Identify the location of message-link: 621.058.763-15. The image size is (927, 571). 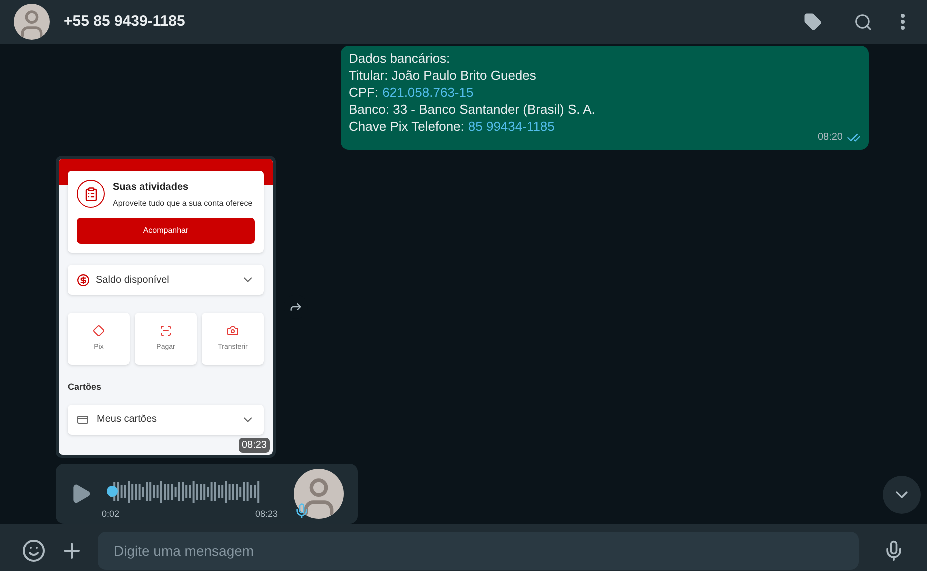
(428, 92).